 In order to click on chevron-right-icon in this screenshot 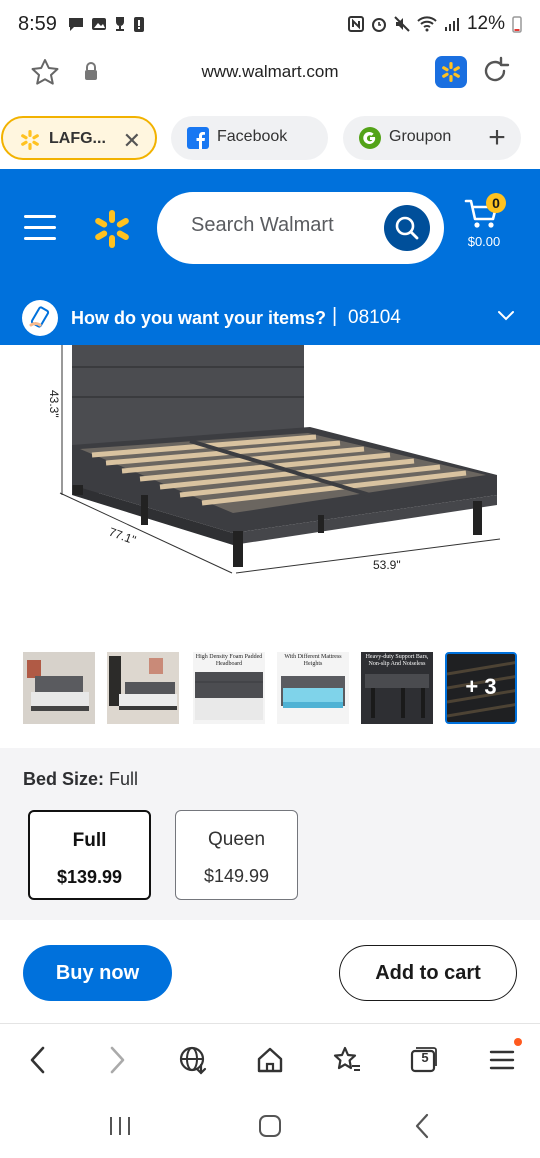, I will do `click(117, 1060)`.